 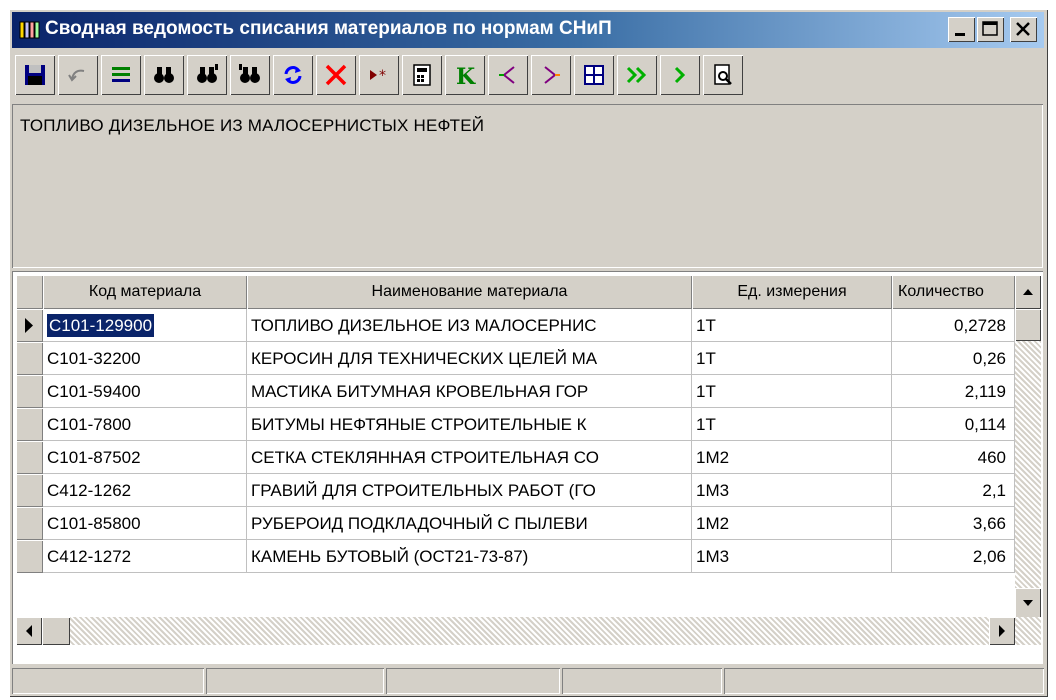 I want to click on arrow-right-icon, so click(x=1002, y=631).